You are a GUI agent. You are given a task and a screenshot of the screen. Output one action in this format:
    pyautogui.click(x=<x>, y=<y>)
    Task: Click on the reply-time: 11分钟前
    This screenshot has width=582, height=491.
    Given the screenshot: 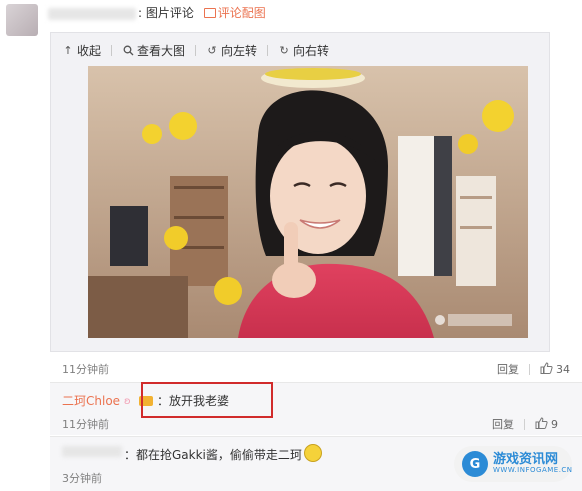 What is the action you would take?
    pyautogui.click(x=85, y=424)
    